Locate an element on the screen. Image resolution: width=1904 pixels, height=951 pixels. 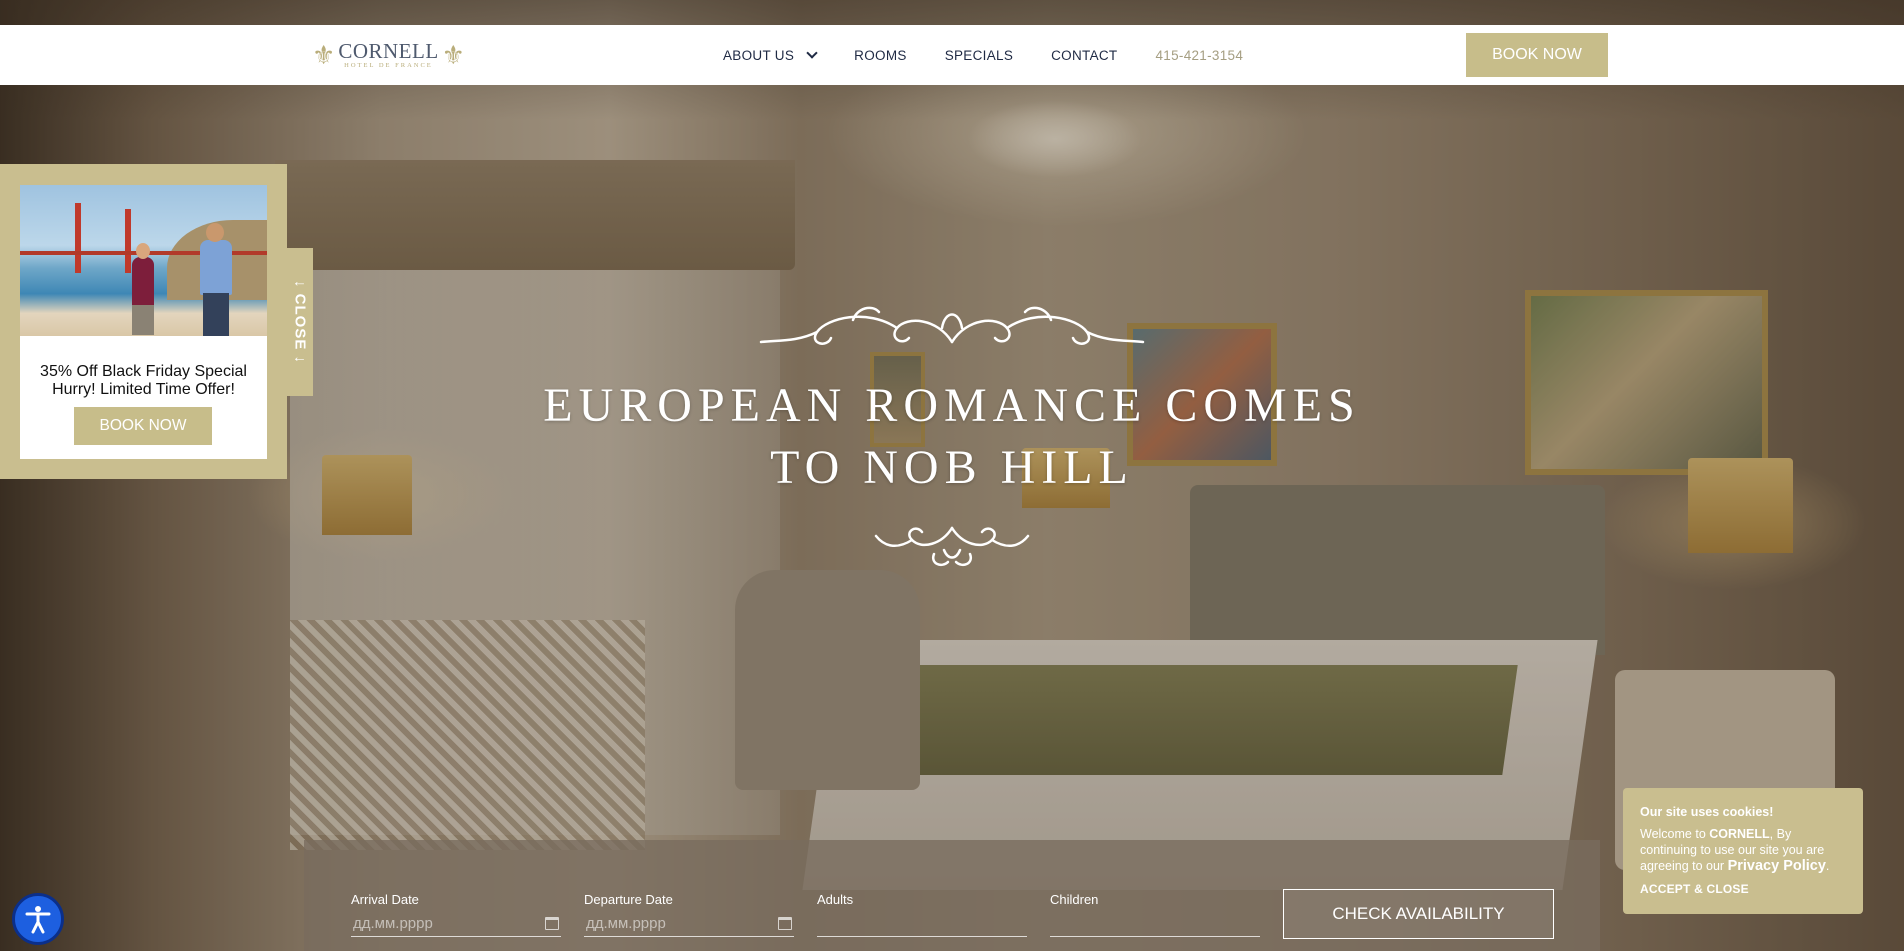
promo-image is located at coordinates (143, 260).